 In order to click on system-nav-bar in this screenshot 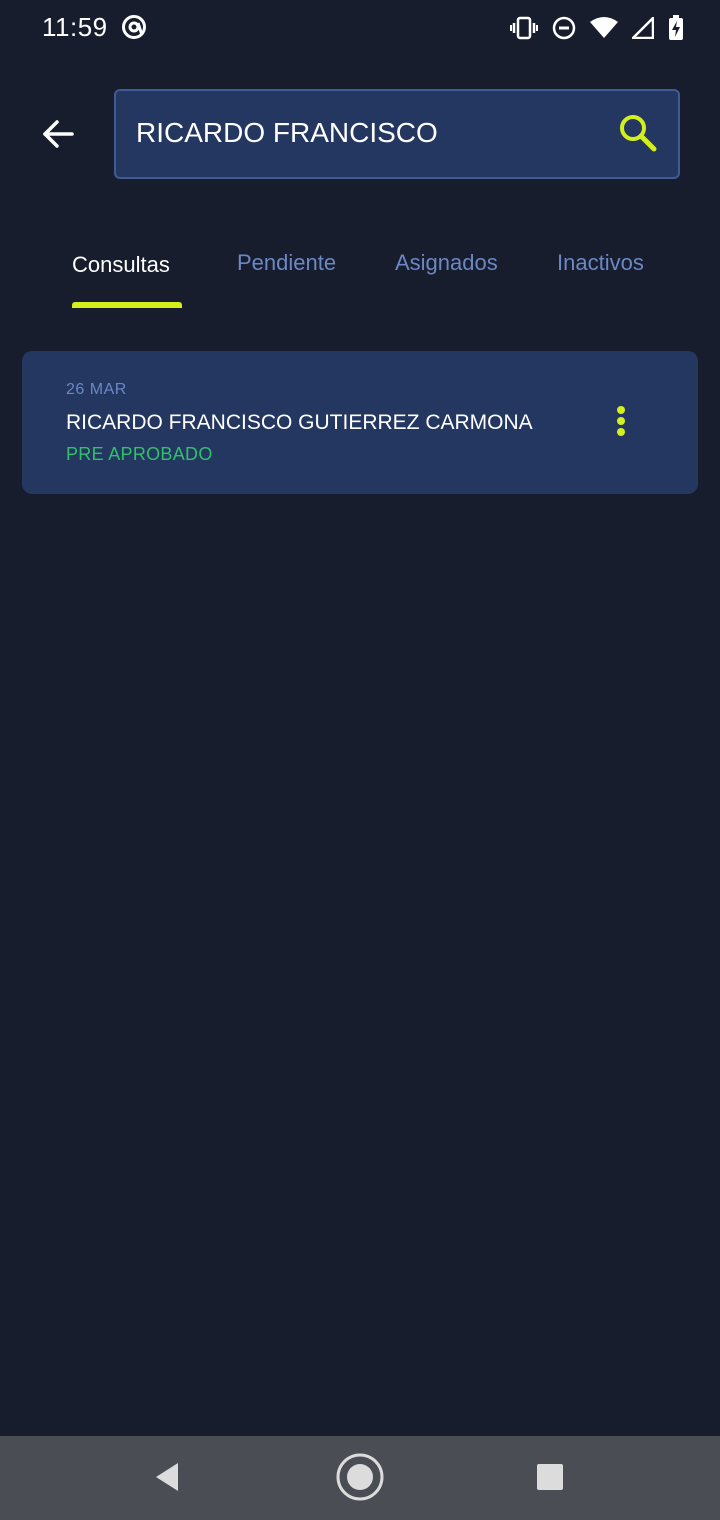, I will do `click(360, 1478)`.